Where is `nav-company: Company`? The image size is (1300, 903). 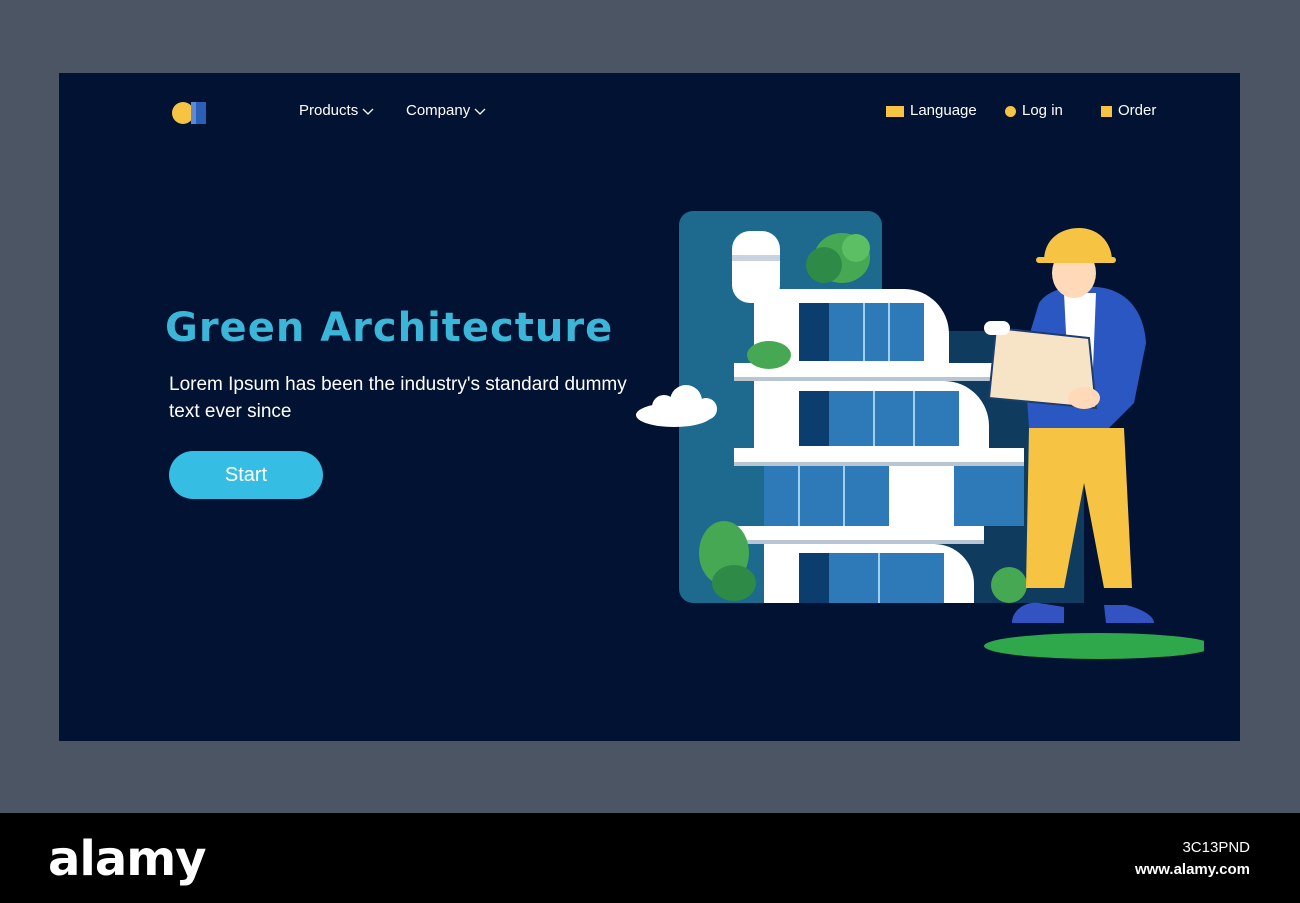 nav-company: Company is located at coordinates (446, 111).